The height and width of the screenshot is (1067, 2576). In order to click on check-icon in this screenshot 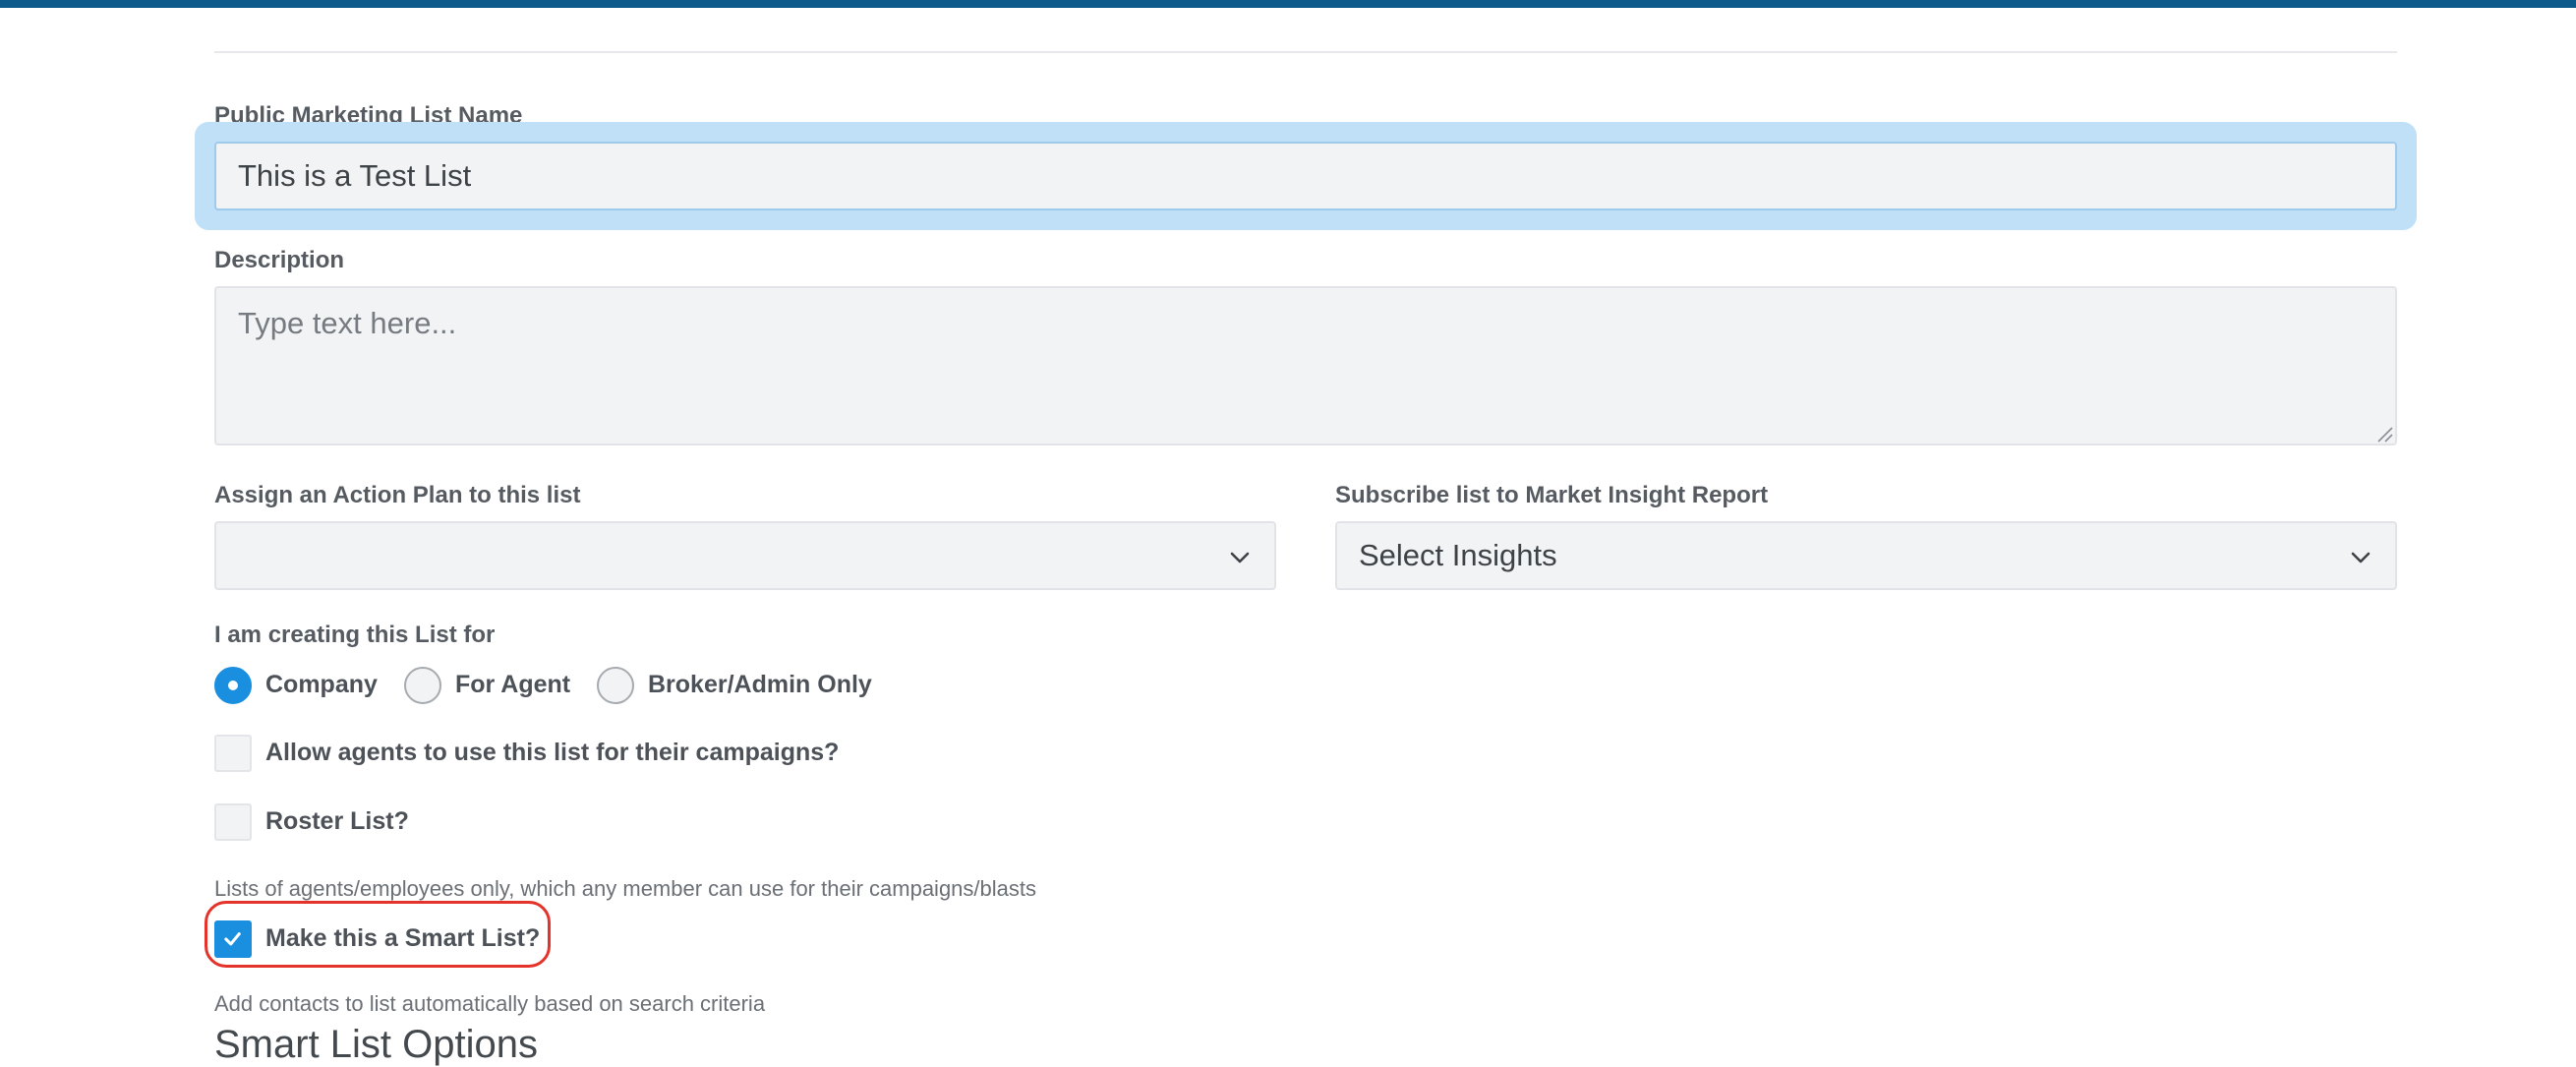, I will do `click(232, 939)`.